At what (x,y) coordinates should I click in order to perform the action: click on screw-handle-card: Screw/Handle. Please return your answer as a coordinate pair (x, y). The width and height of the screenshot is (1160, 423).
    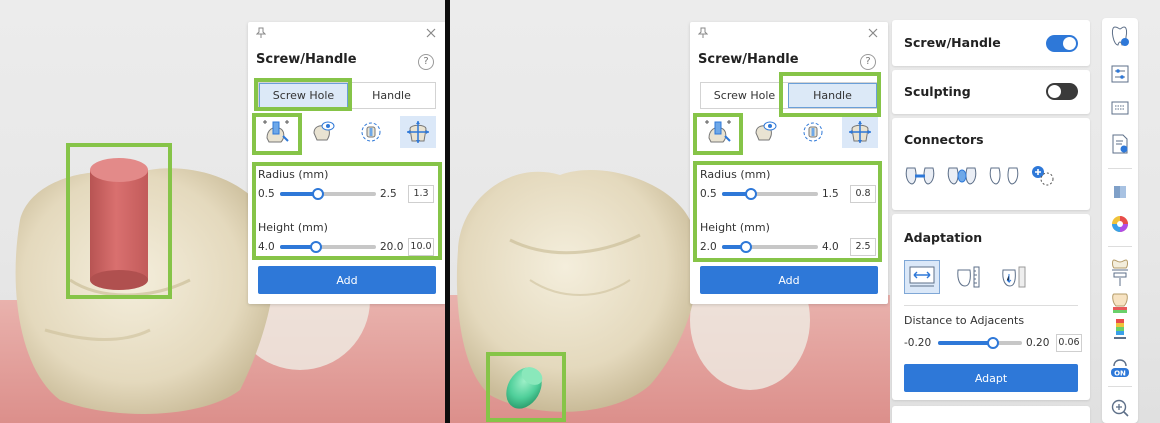
    Looking at the image, I should click on (991, 43).